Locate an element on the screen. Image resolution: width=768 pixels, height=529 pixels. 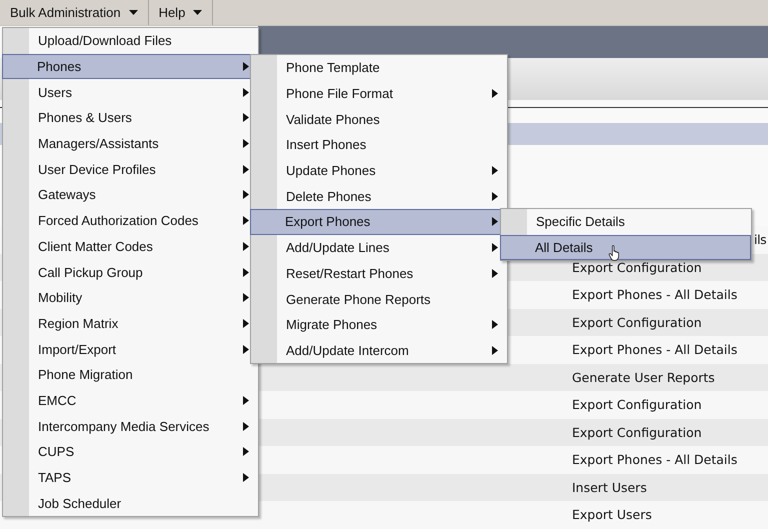
menu-item: TAPS is located at coordinates (130, 477).